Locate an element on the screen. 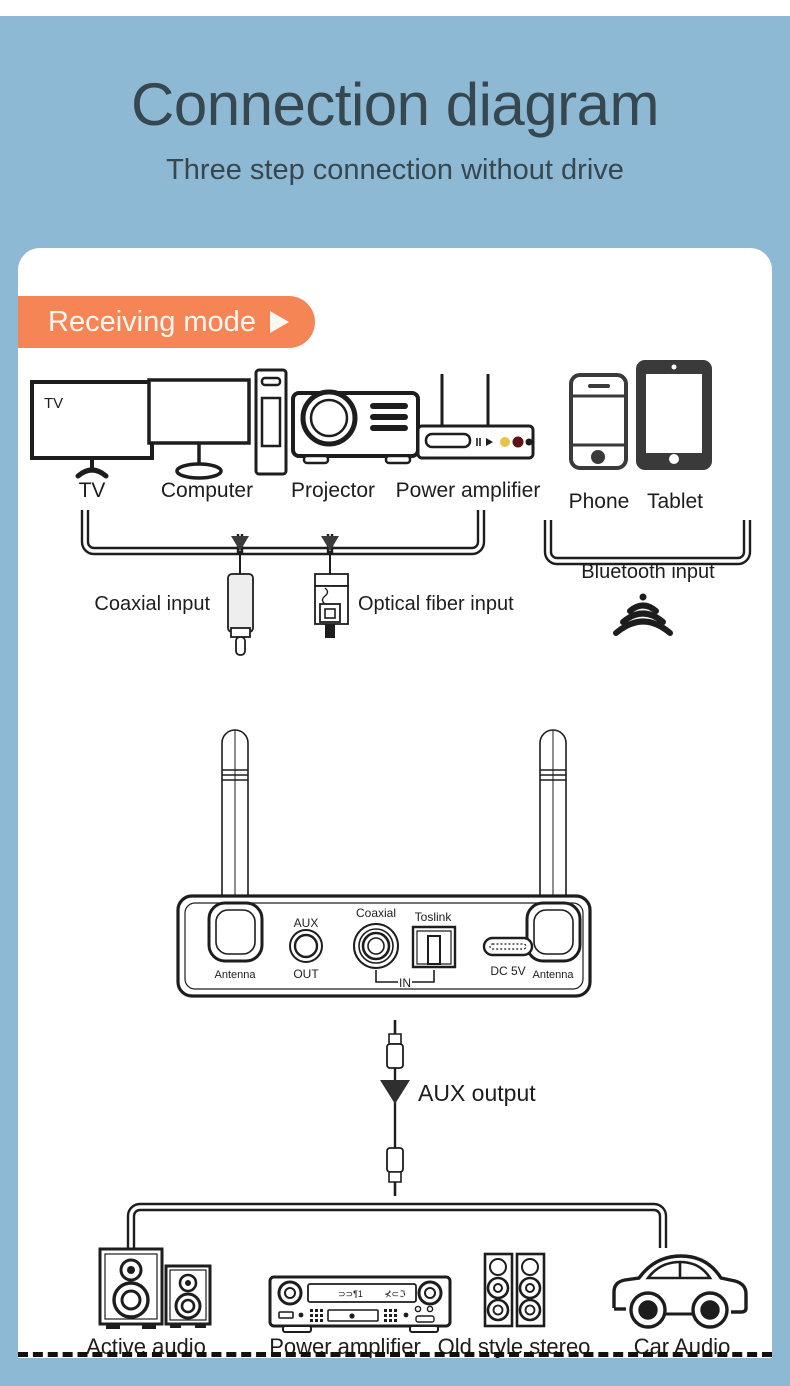  toslink-plug-icon is located at coordinates (331, 594).